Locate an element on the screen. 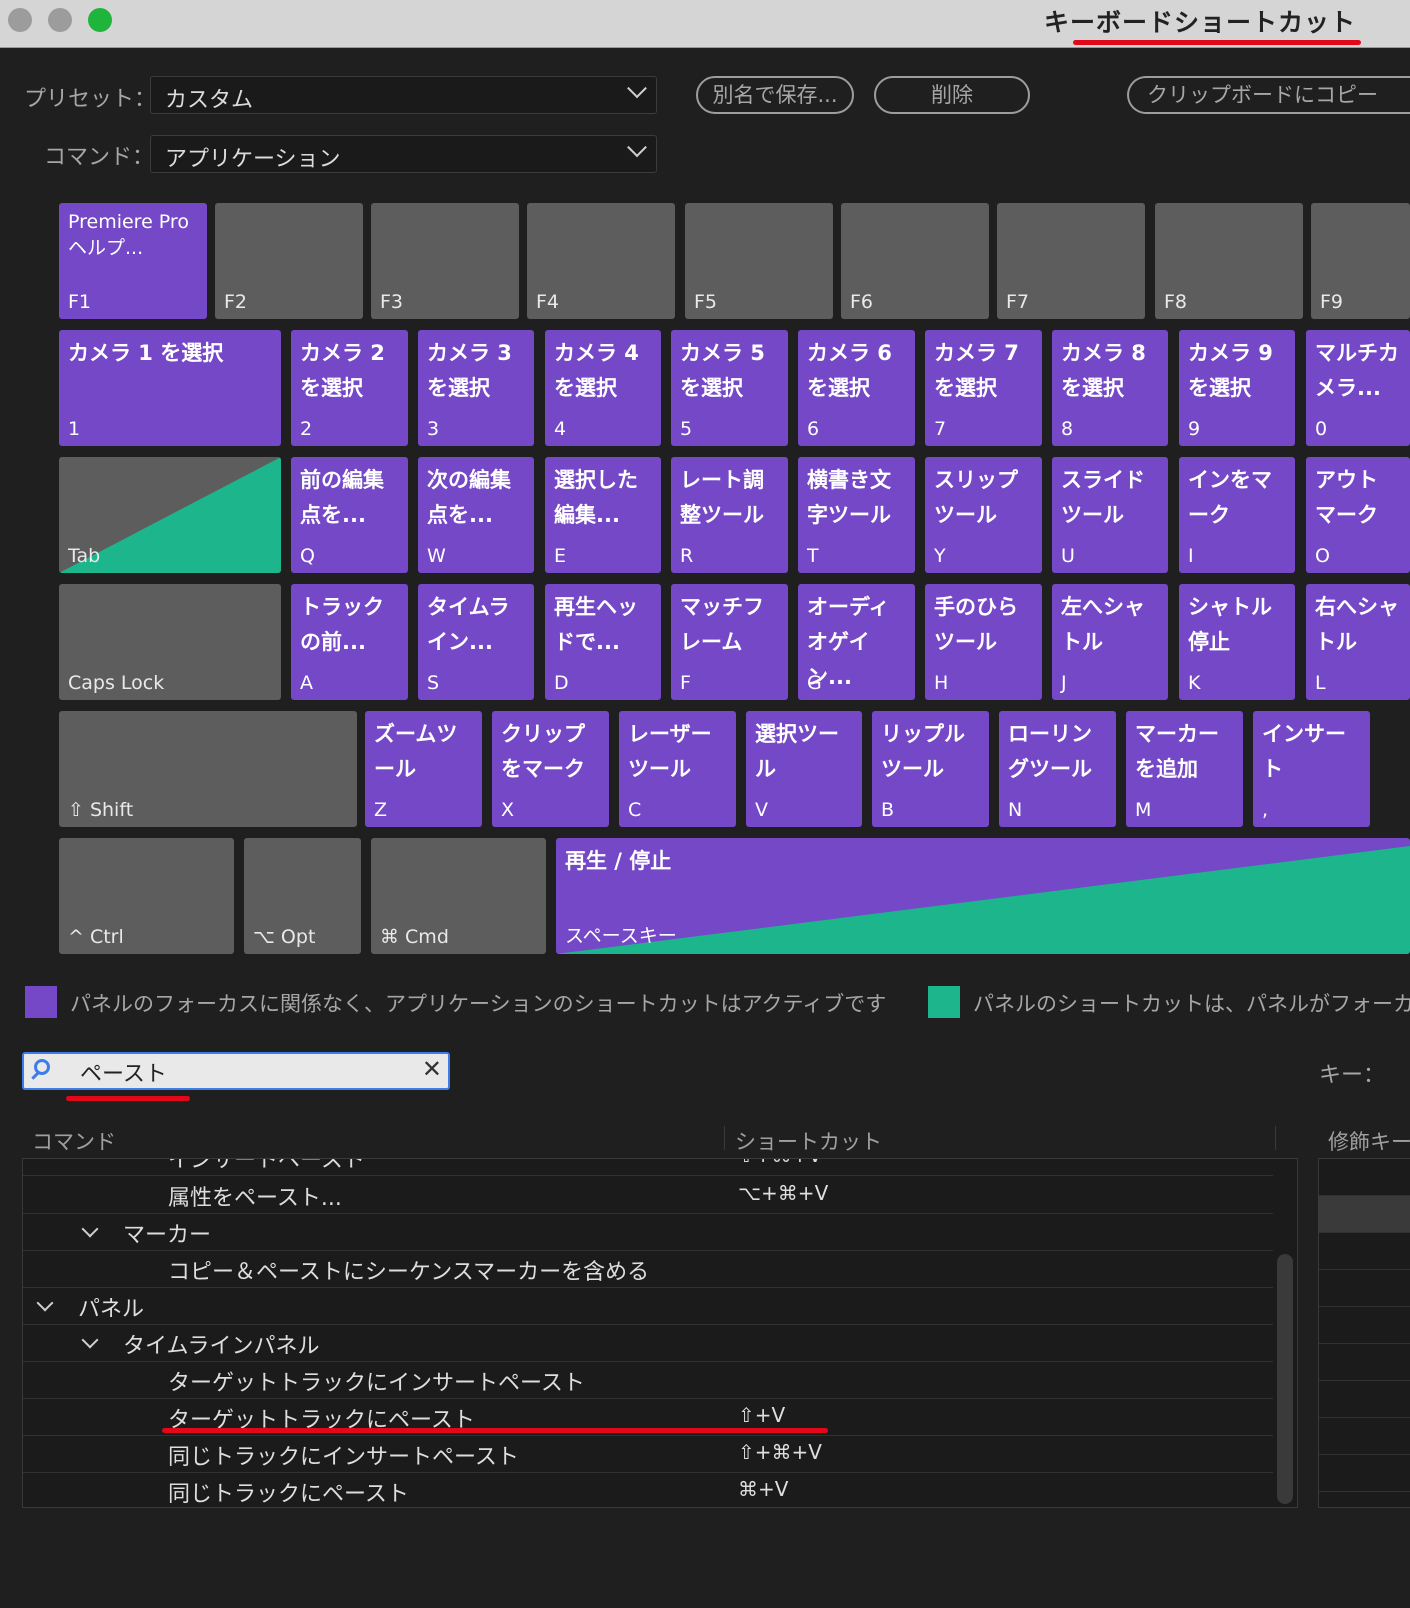 Image resolution: width=1410 pixels, height=1608 pixels. key-u: スライド ツール U is located at coordinates (1110, 515).